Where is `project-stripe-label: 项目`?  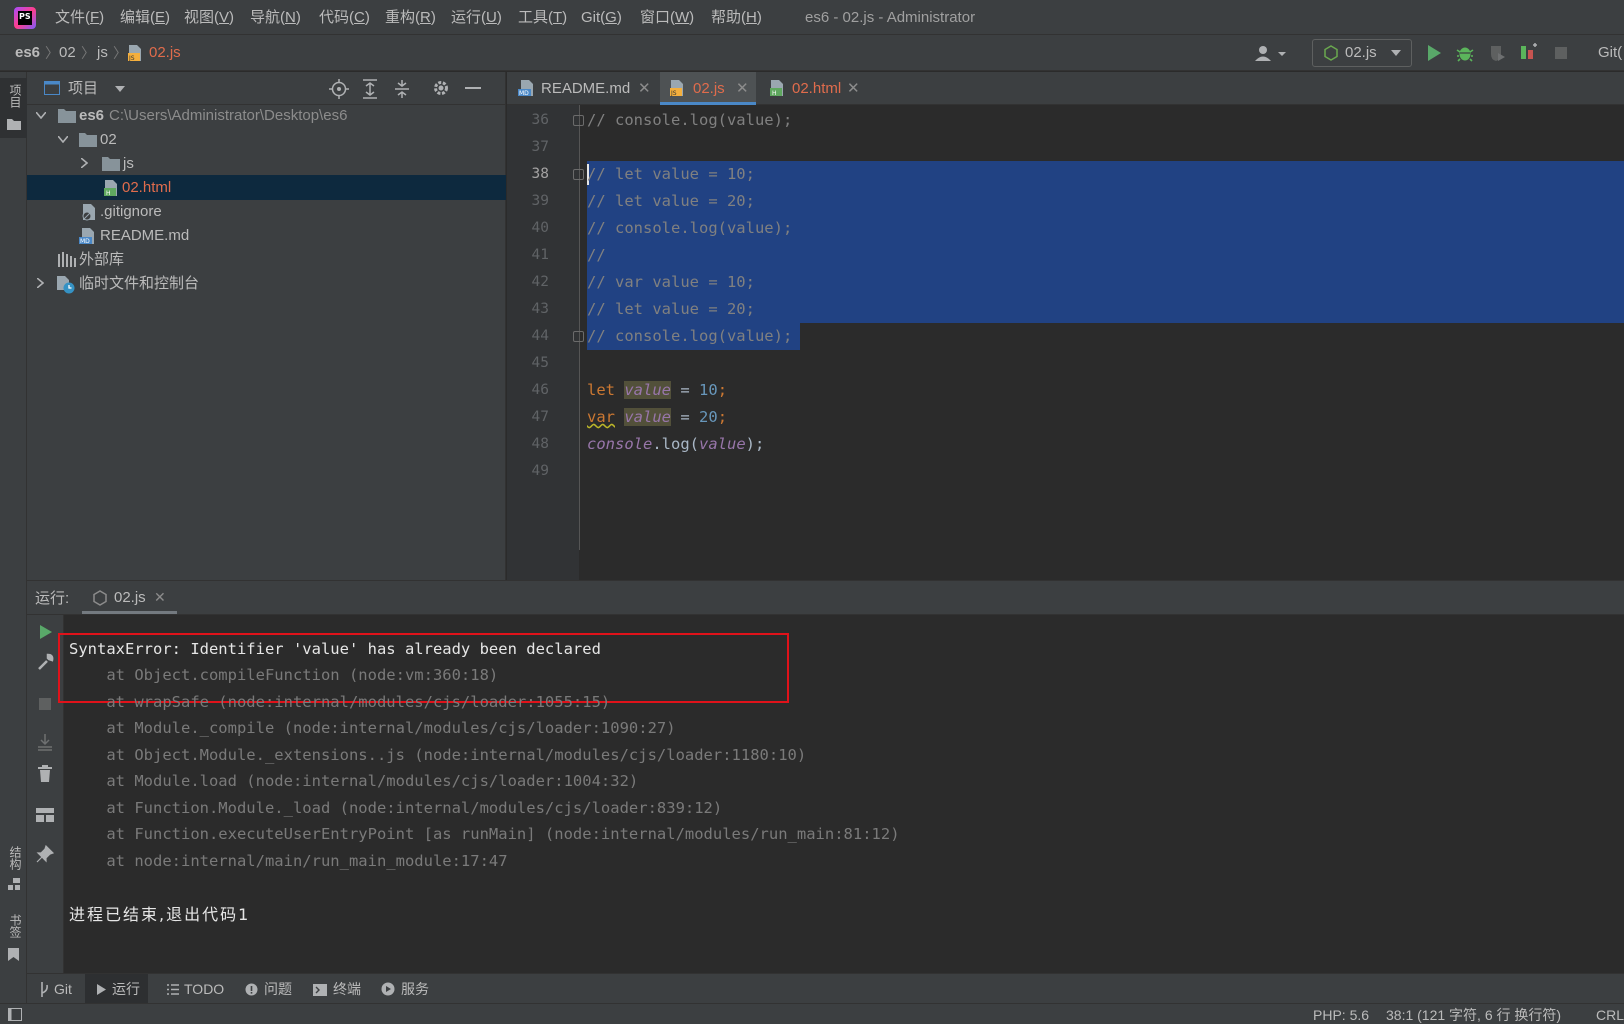
project-stripe-label: 项目 is located at coordinates (15, 96).